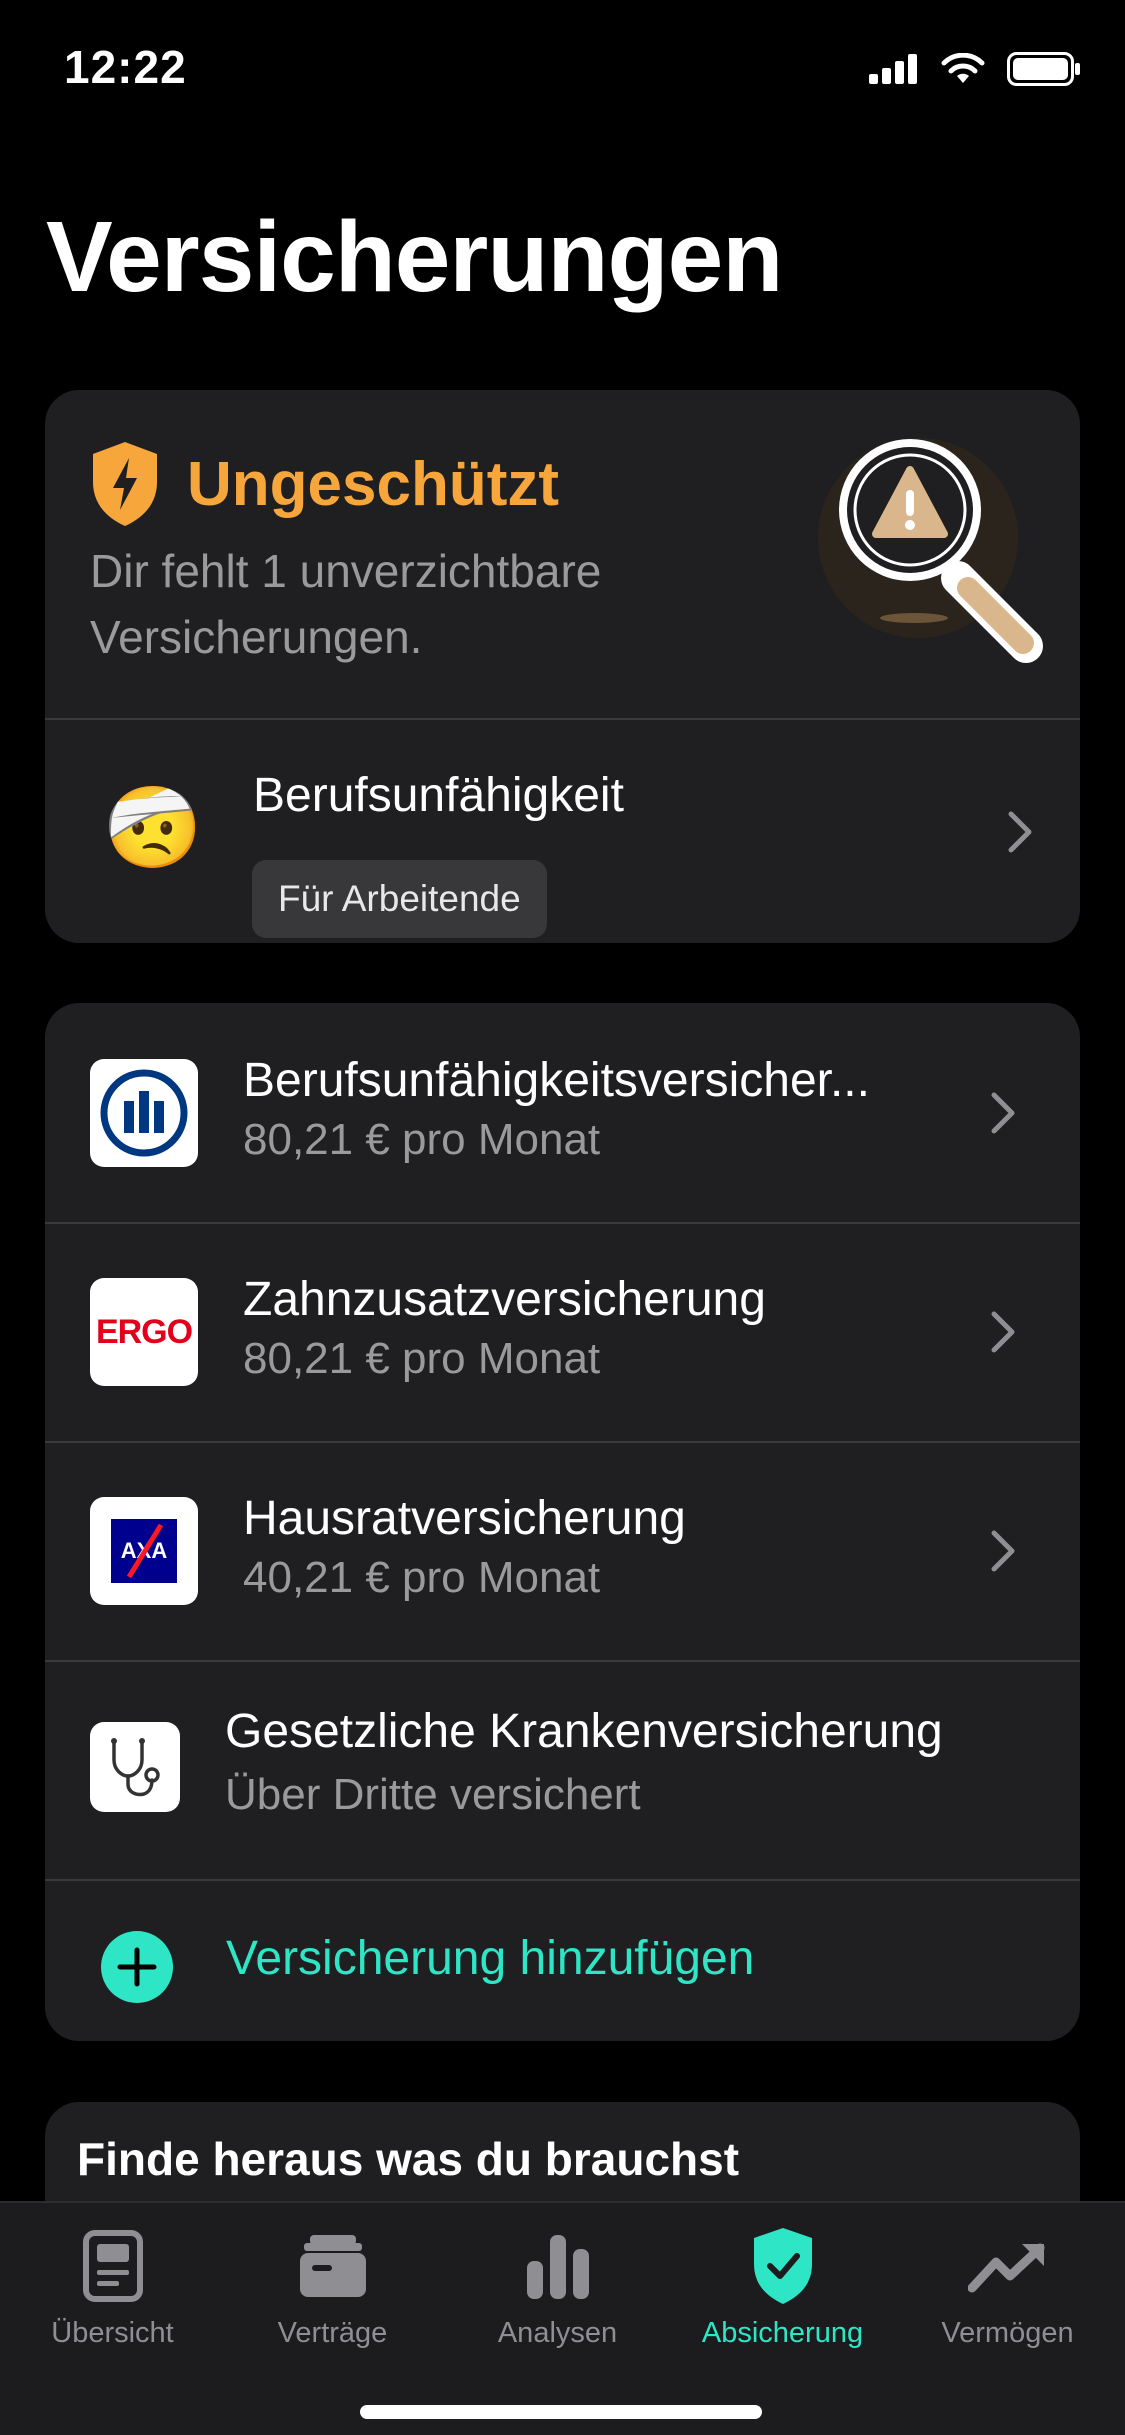 Image resolution: width=1125 pixels, height=2435 pixels. I want to click on axa-slash-icon, so click(145, 1551).